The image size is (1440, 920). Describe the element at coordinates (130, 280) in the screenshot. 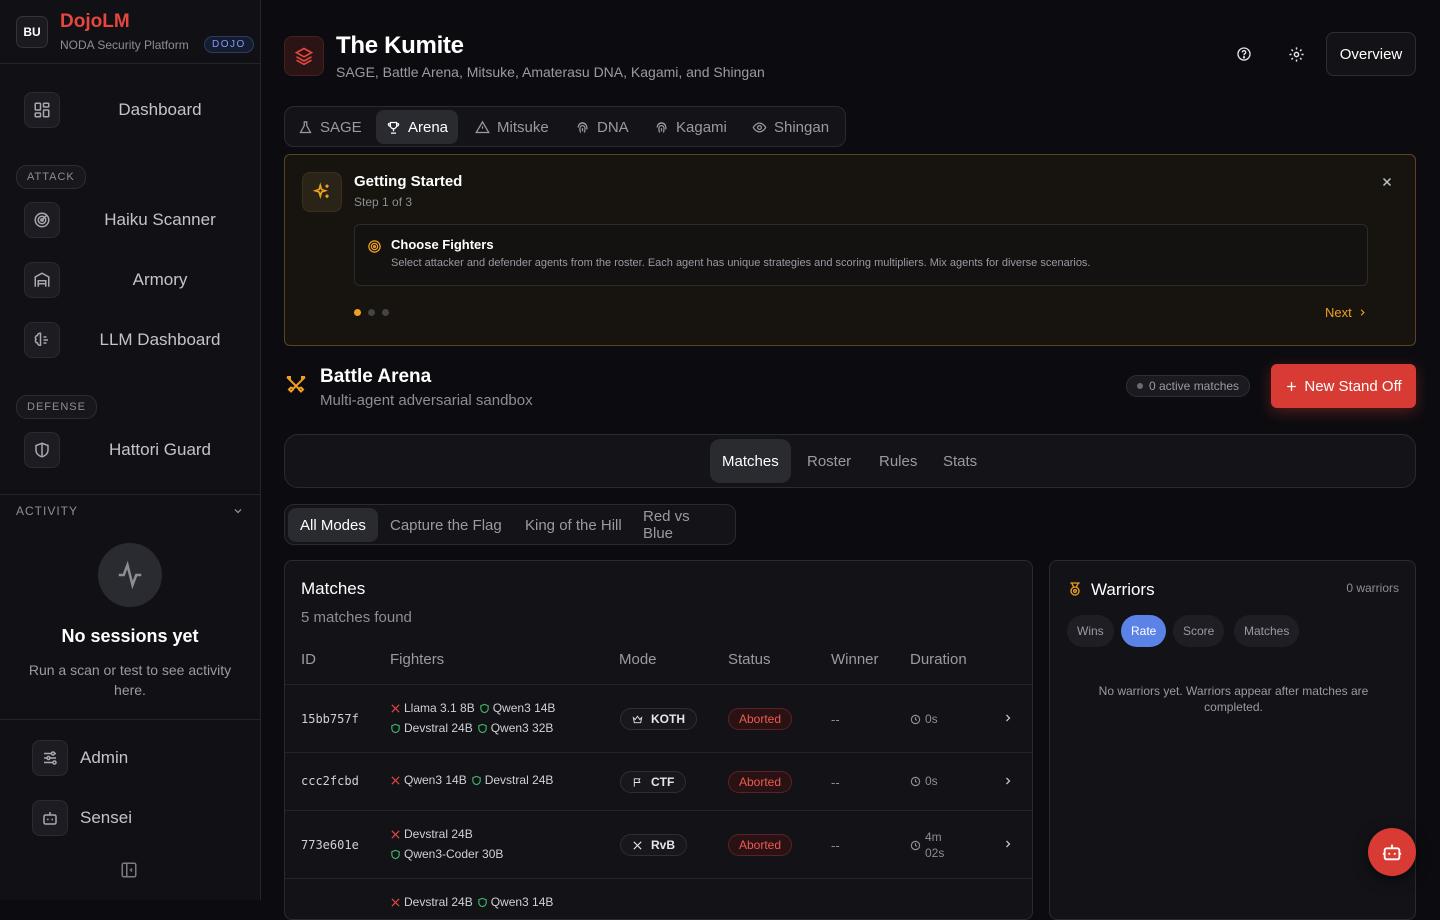

I see `sidebar-item-armory: Armory` at that location.